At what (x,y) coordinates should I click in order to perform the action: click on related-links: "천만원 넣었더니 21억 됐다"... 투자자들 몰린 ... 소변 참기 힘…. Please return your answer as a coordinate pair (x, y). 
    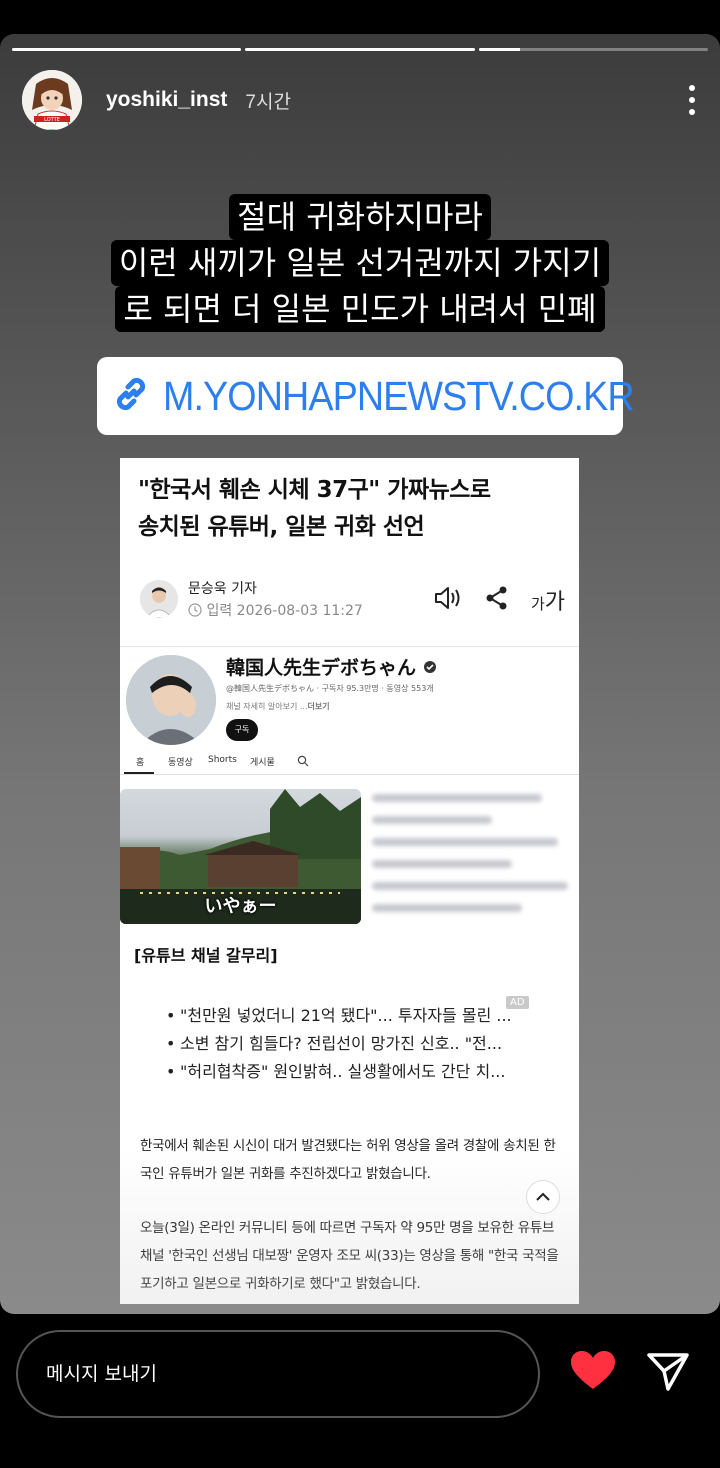
    Looking at the image, I should click on (366, 1044).